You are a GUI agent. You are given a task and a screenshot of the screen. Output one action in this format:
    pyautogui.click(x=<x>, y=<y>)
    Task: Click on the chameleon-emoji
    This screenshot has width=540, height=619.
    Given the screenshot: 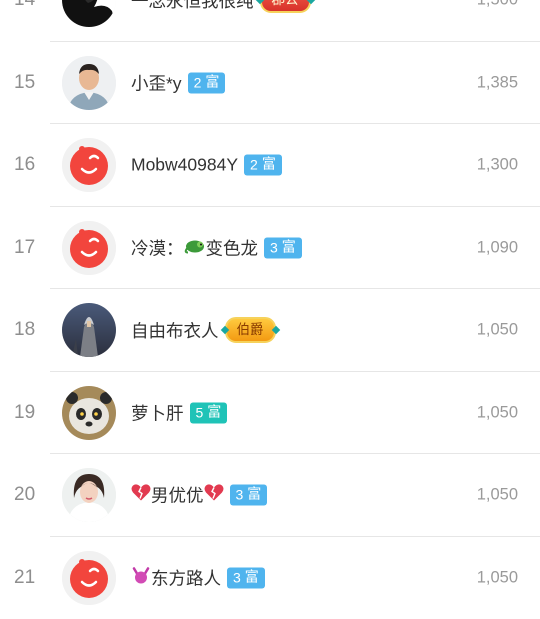 What is the action you would take?
    pyautogui.click(x=195, y=247)
    